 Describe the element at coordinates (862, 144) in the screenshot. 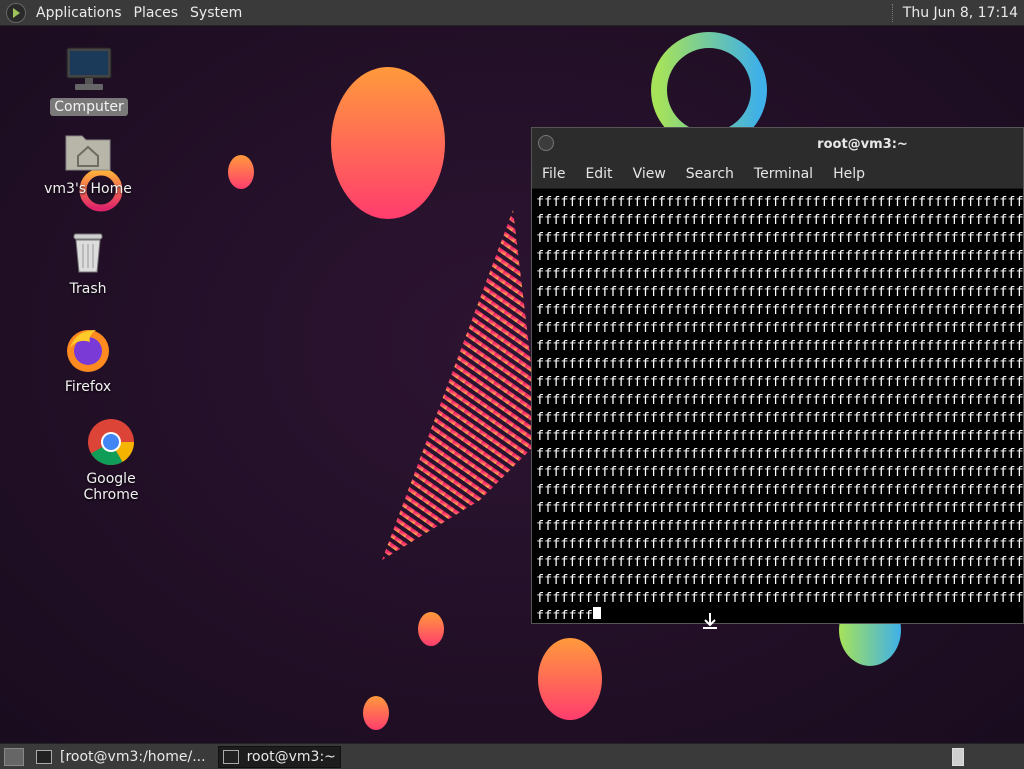

I see `window-title: root@vm3:~` at that location.